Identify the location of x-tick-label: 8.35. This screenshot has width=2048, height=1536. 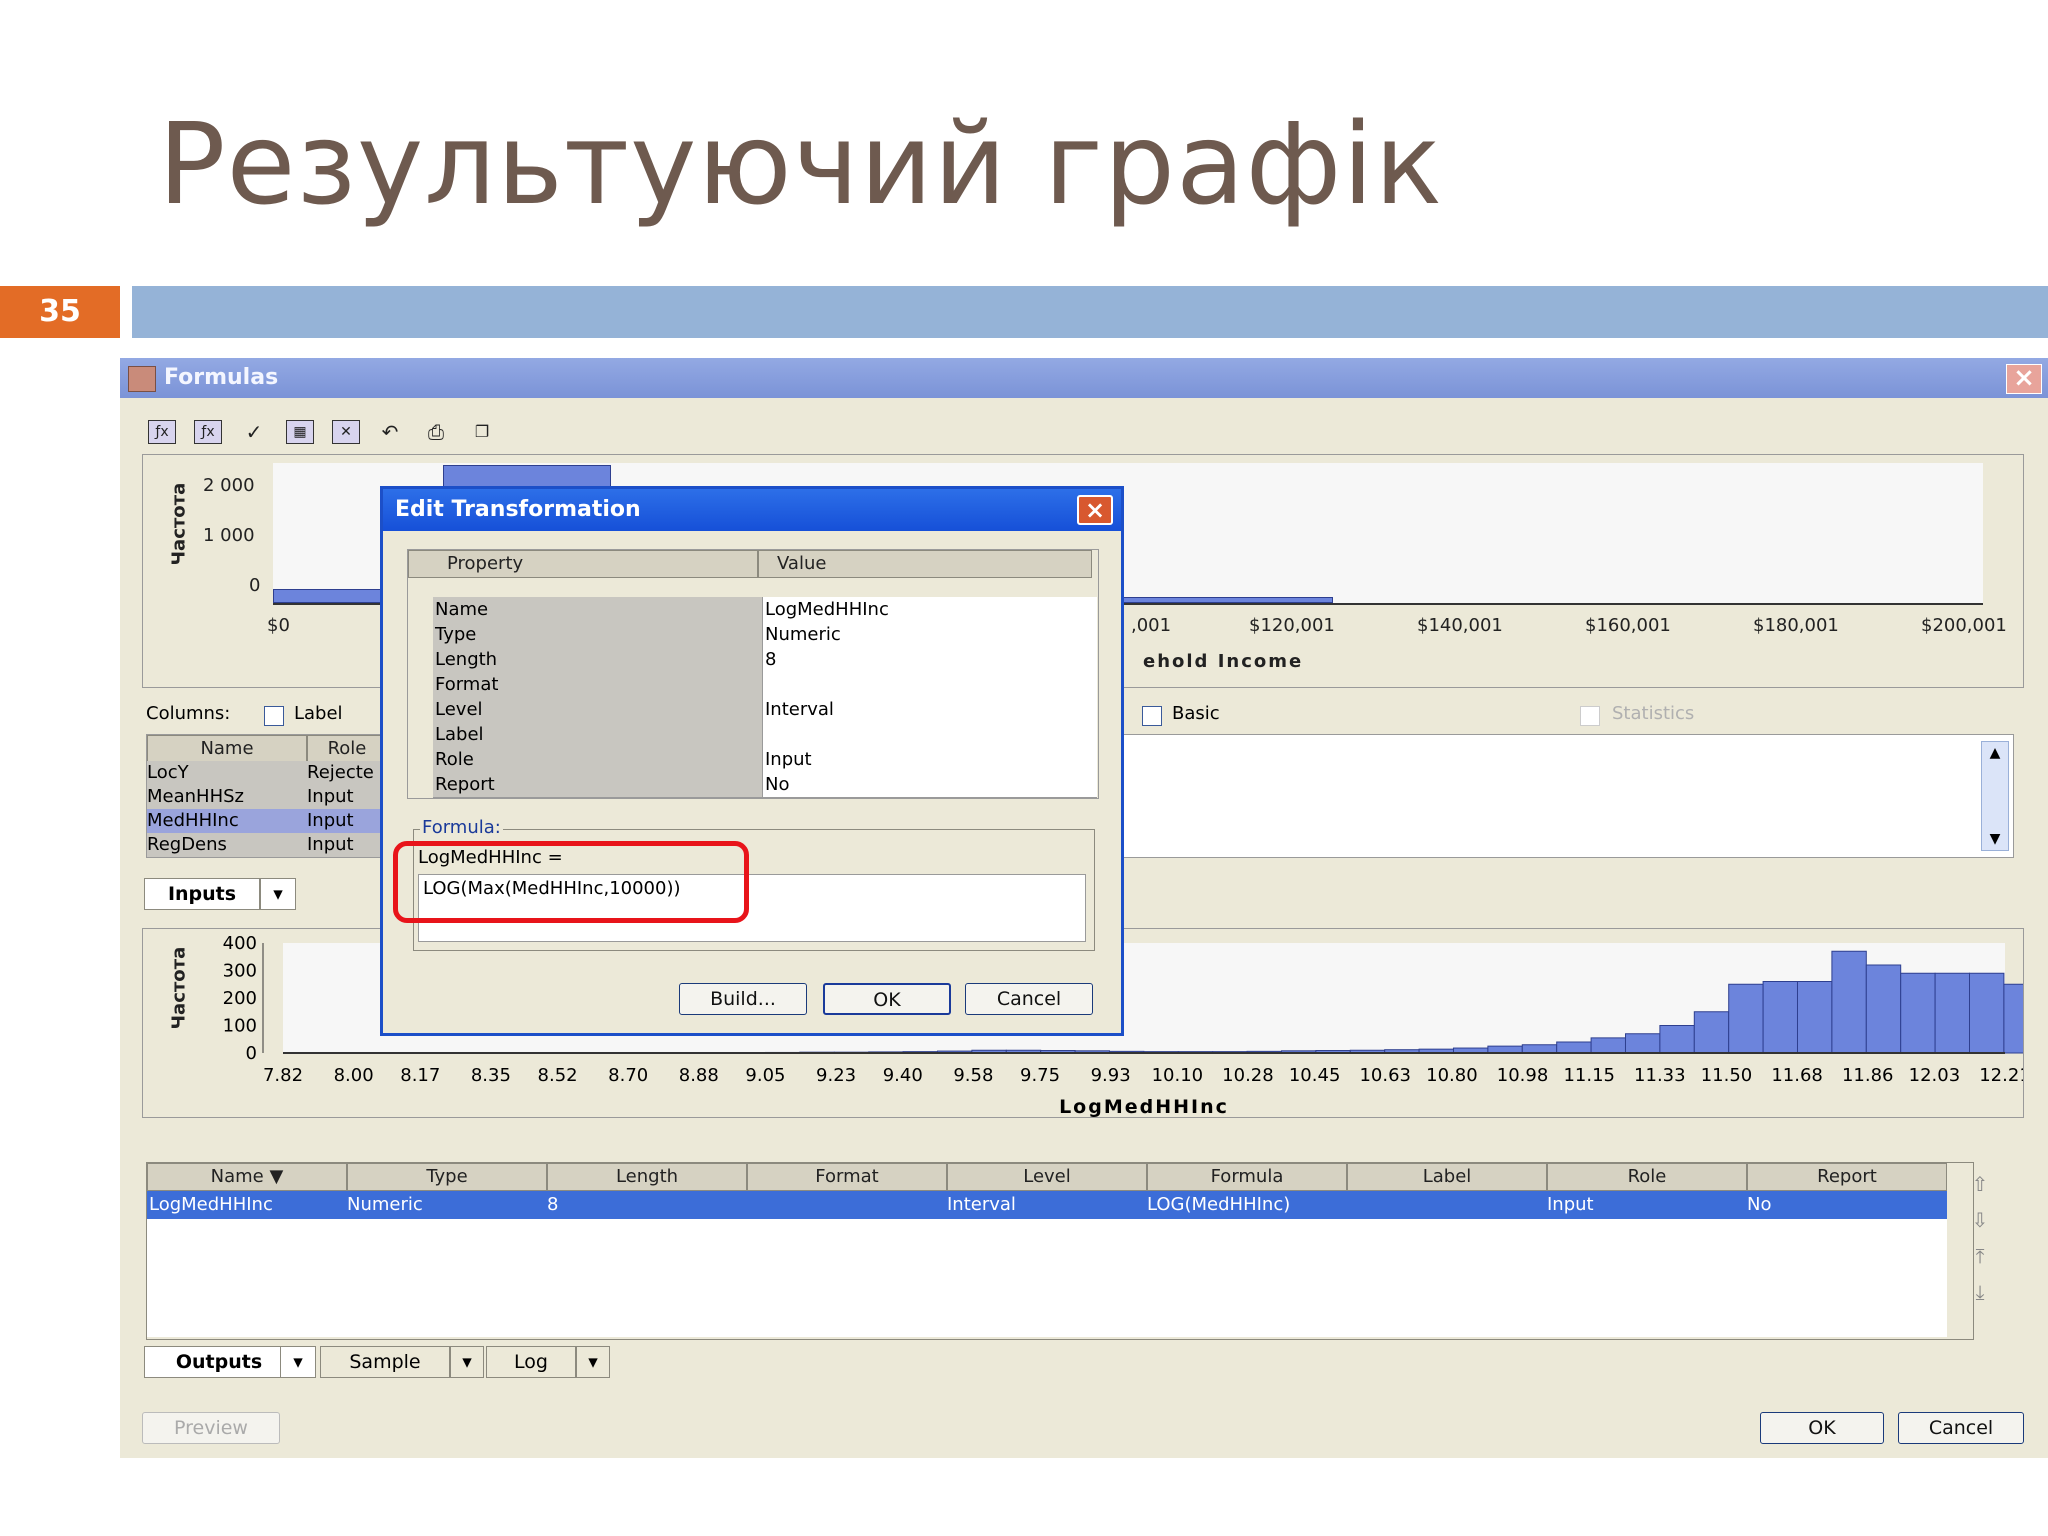
(491, 1075).